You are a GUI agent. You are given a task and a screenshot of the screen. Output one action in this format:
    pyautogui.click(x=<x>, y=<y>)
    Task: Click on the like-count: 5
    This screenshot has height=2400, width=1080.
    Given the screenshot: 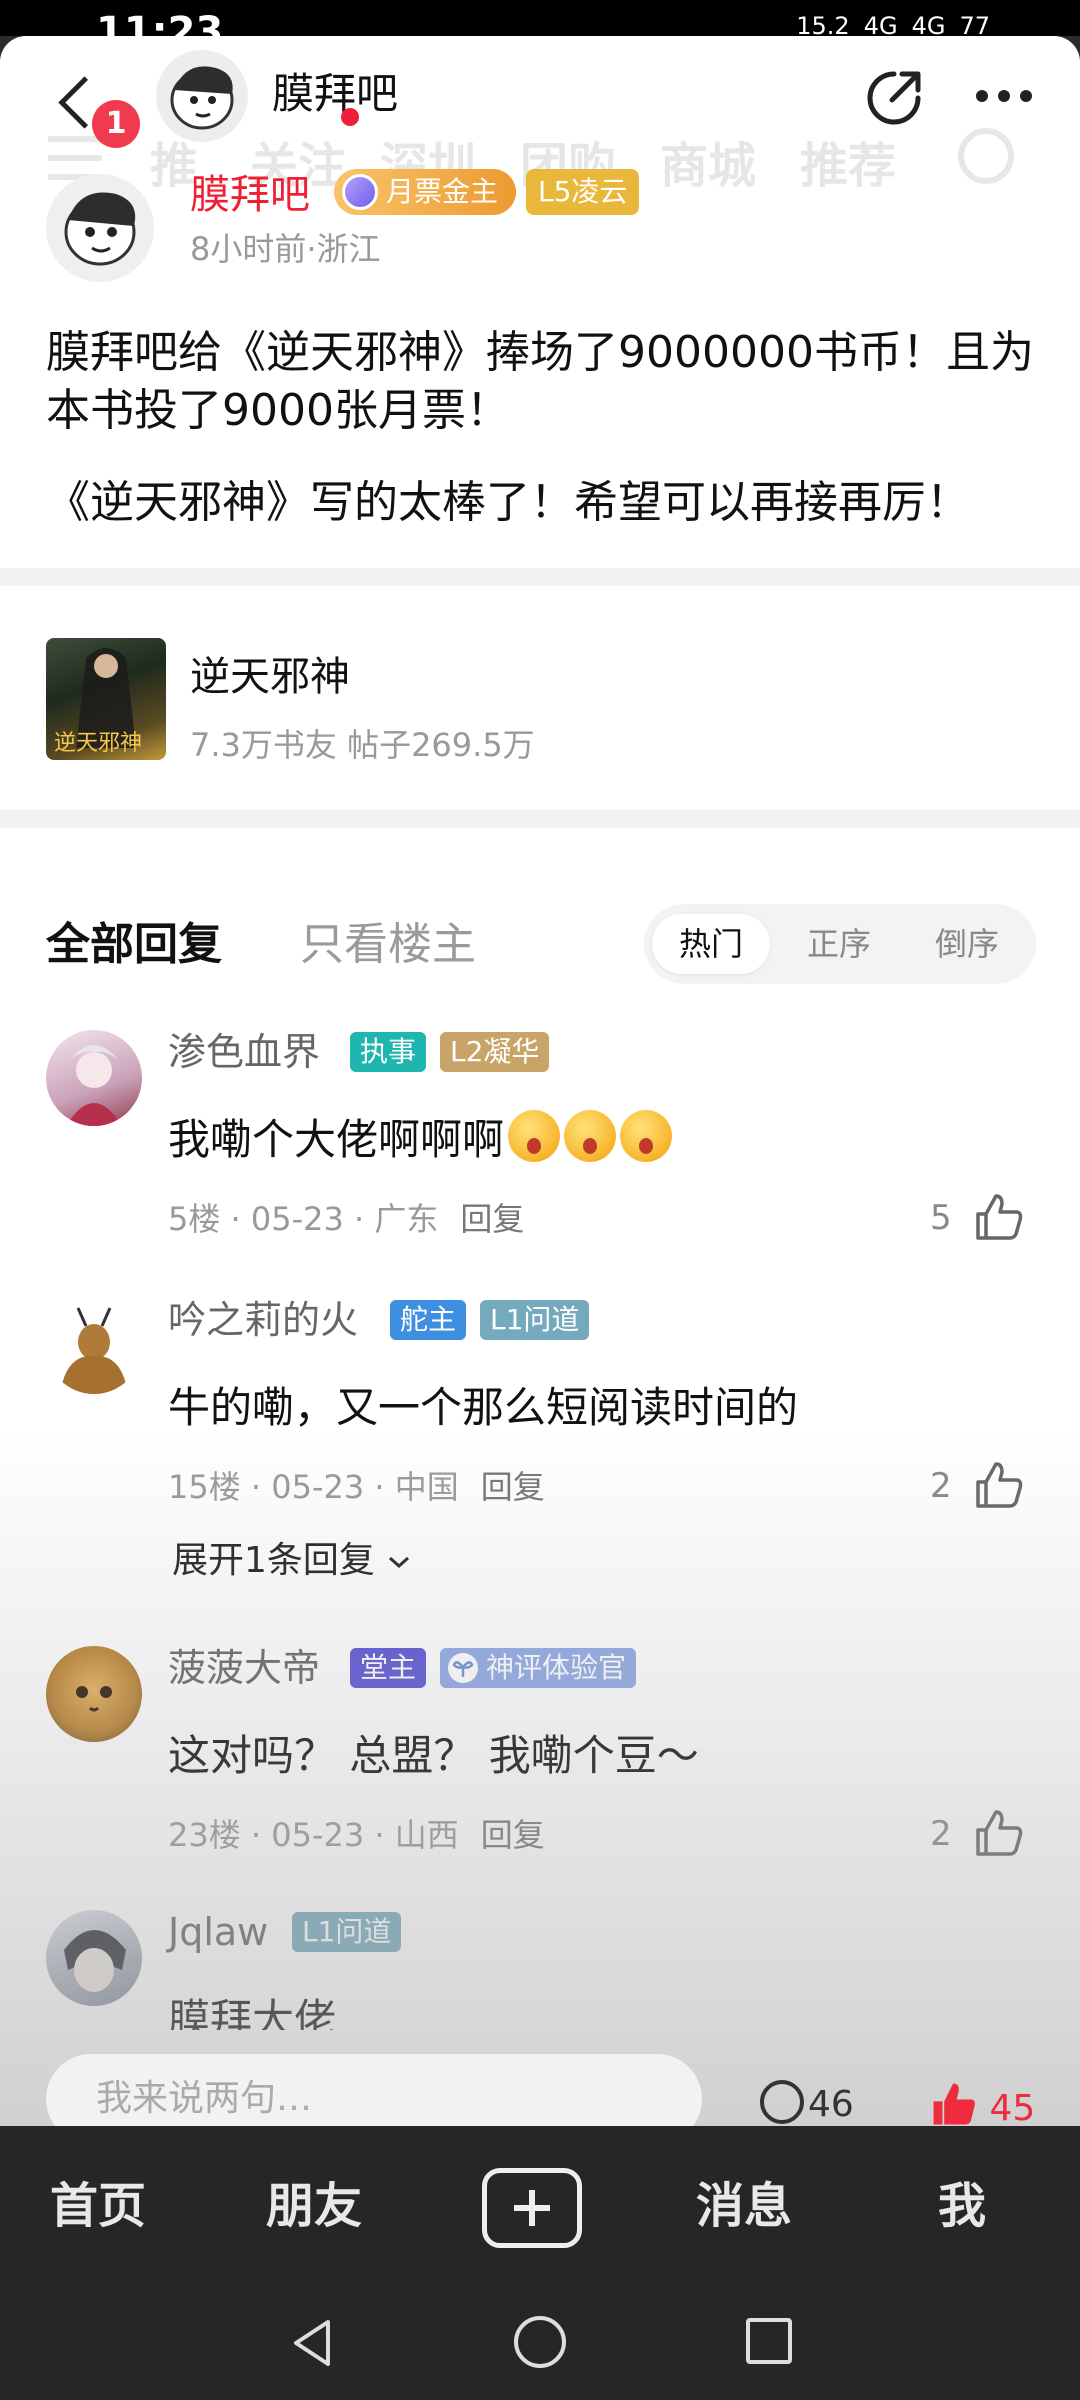 What is the action you would take?
    pyautogui.click(x=941, y=1218)
    